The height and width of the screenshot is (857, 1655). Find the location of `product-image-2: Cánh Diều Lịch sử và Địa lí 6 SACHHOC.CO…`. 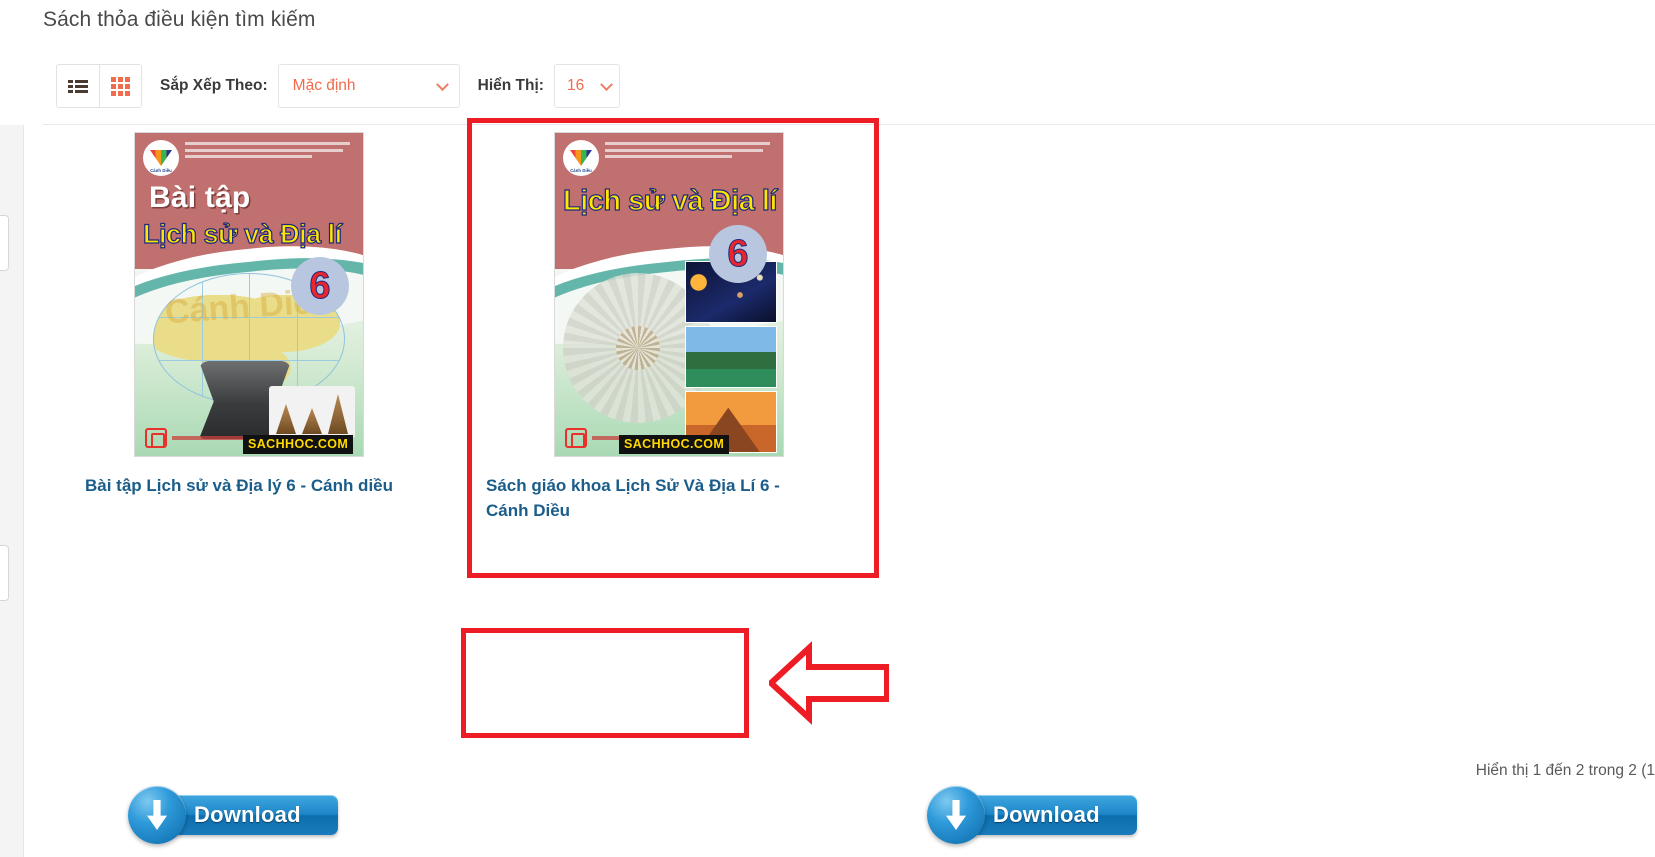

product-image-2: Cánh Diều Lịch sử và Địa lí 6 SACHHOC.CO… is located at coordinates (634, 297).